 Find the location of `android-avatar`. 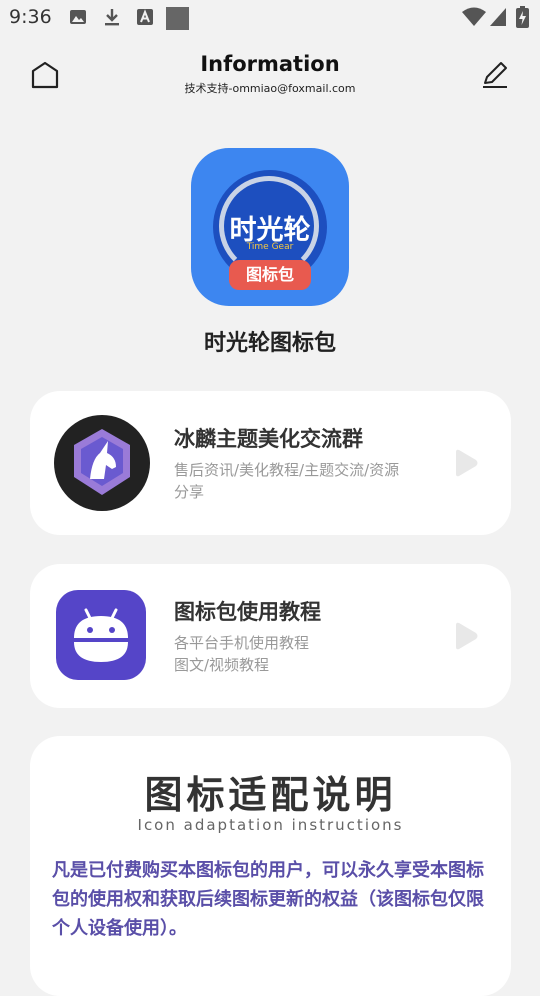

android-avatar is located at coordinates (101, 635).